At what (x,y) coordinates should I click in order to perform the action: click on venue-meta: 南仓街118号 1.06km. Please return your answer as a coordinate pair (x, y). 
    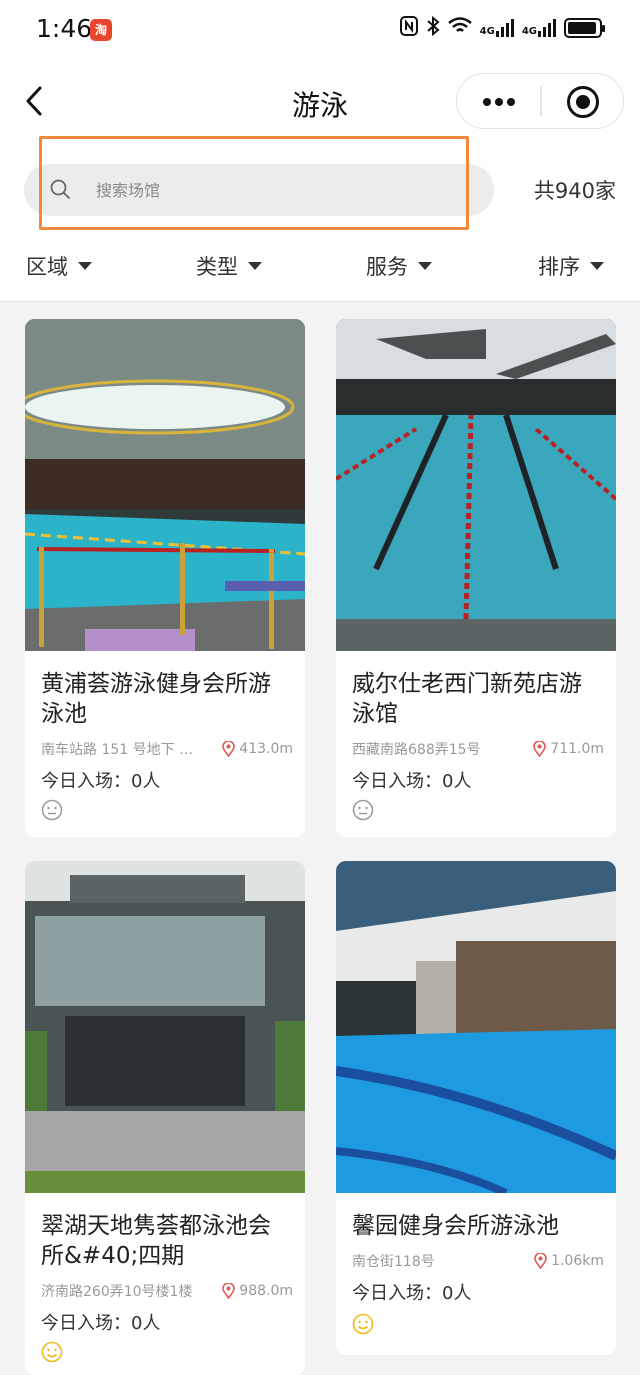
    Looking at the image, I should click on (478, 1261).